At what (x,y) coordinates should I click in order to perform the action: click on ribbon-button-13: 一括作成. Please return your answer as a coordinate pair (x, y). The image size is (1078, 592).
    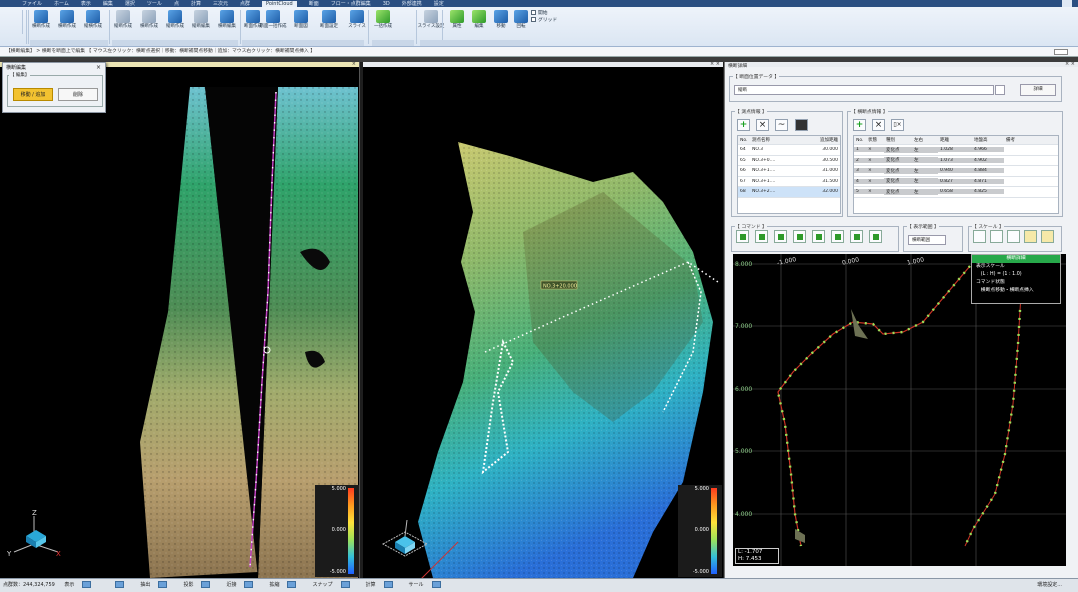
    Looking at the image, I should click on (383, 23).